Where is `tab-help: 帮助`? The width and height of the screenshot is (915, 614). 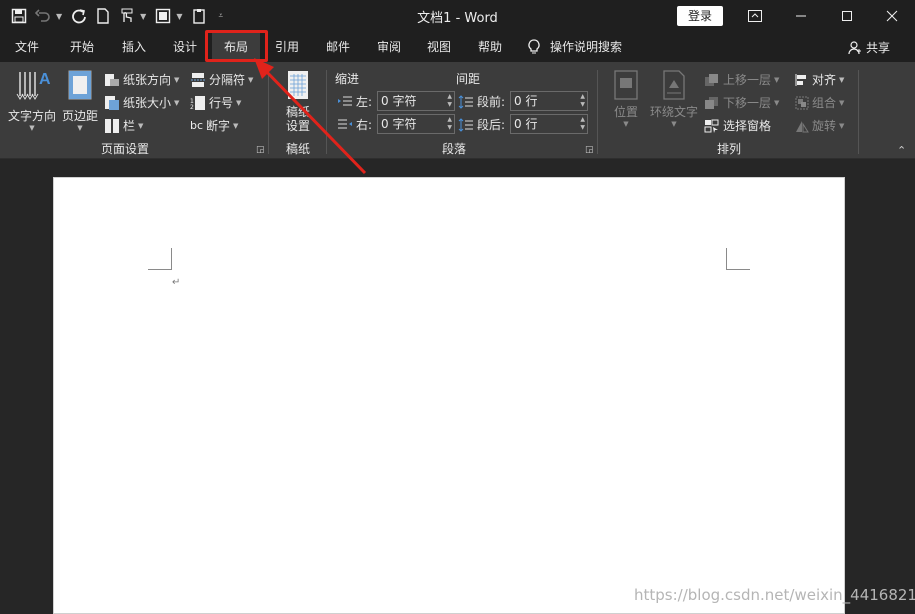 tab-help: 帮助 is located at coordinates (490, 47).